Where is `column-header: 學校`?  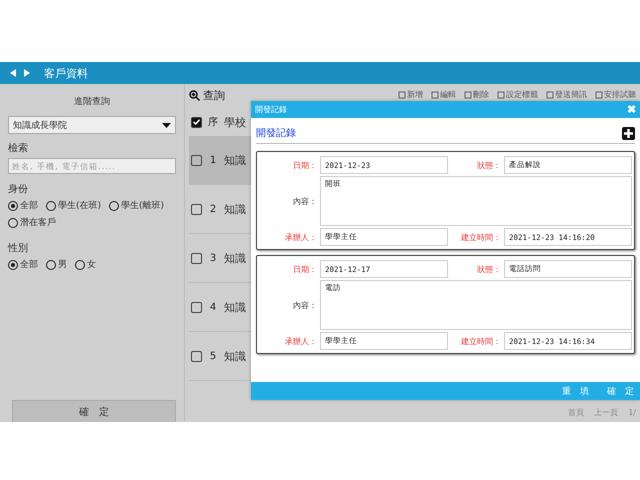 column-header: 學校 is located at coordinates (235, 122).